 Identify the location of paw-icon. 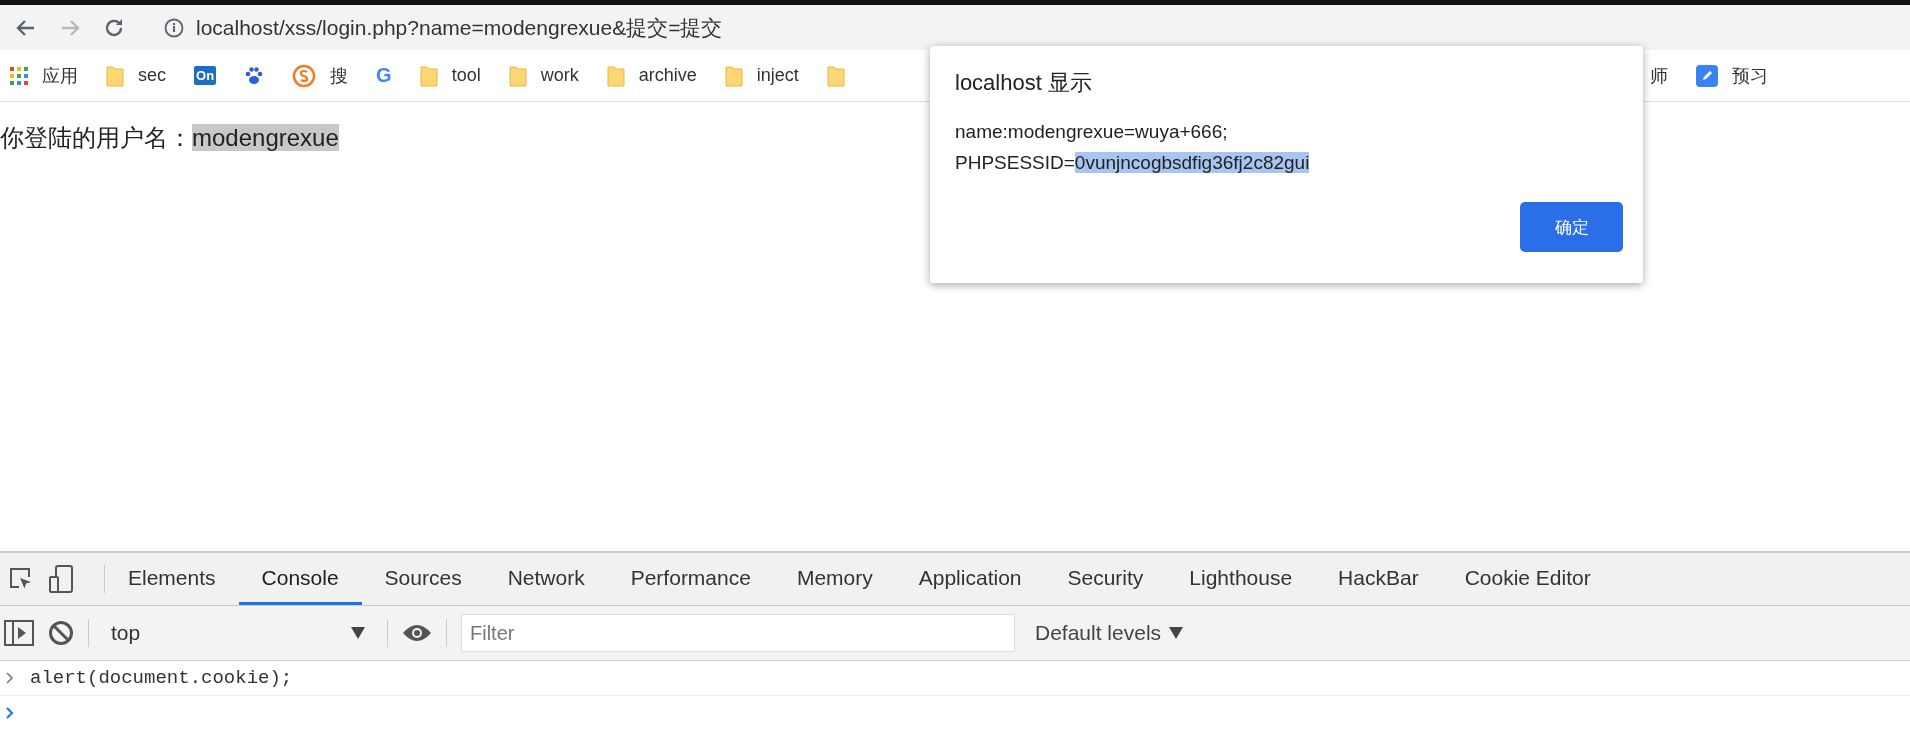
(254, 75).